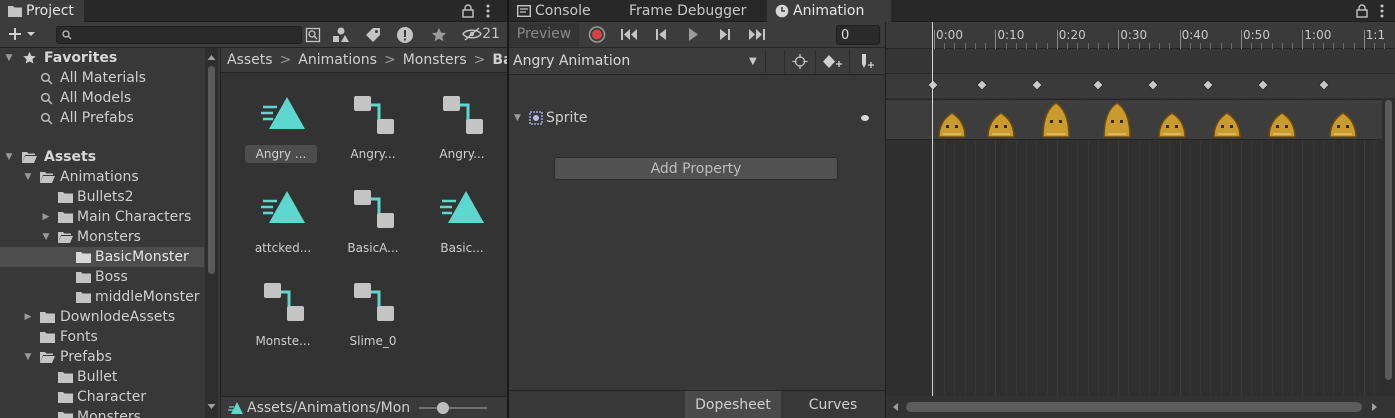 This screenshot has height=418, width=1395. I want to click on breadcrumb-item: Animations, so click(337, 60).